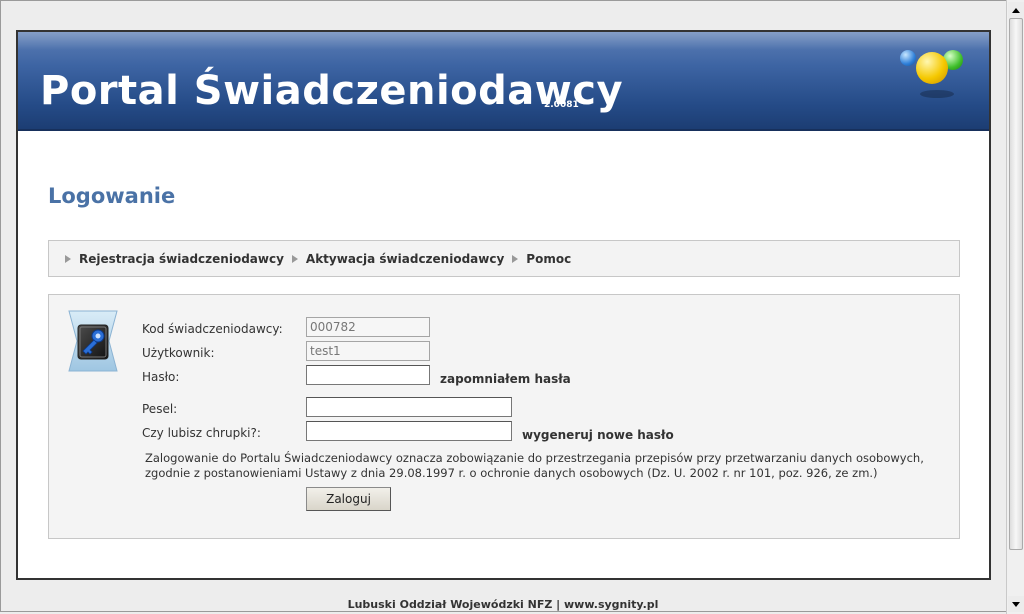  Describe the element at coordinates (1016, 284) in the screenshot. I see `scroll-thumb` at that location.